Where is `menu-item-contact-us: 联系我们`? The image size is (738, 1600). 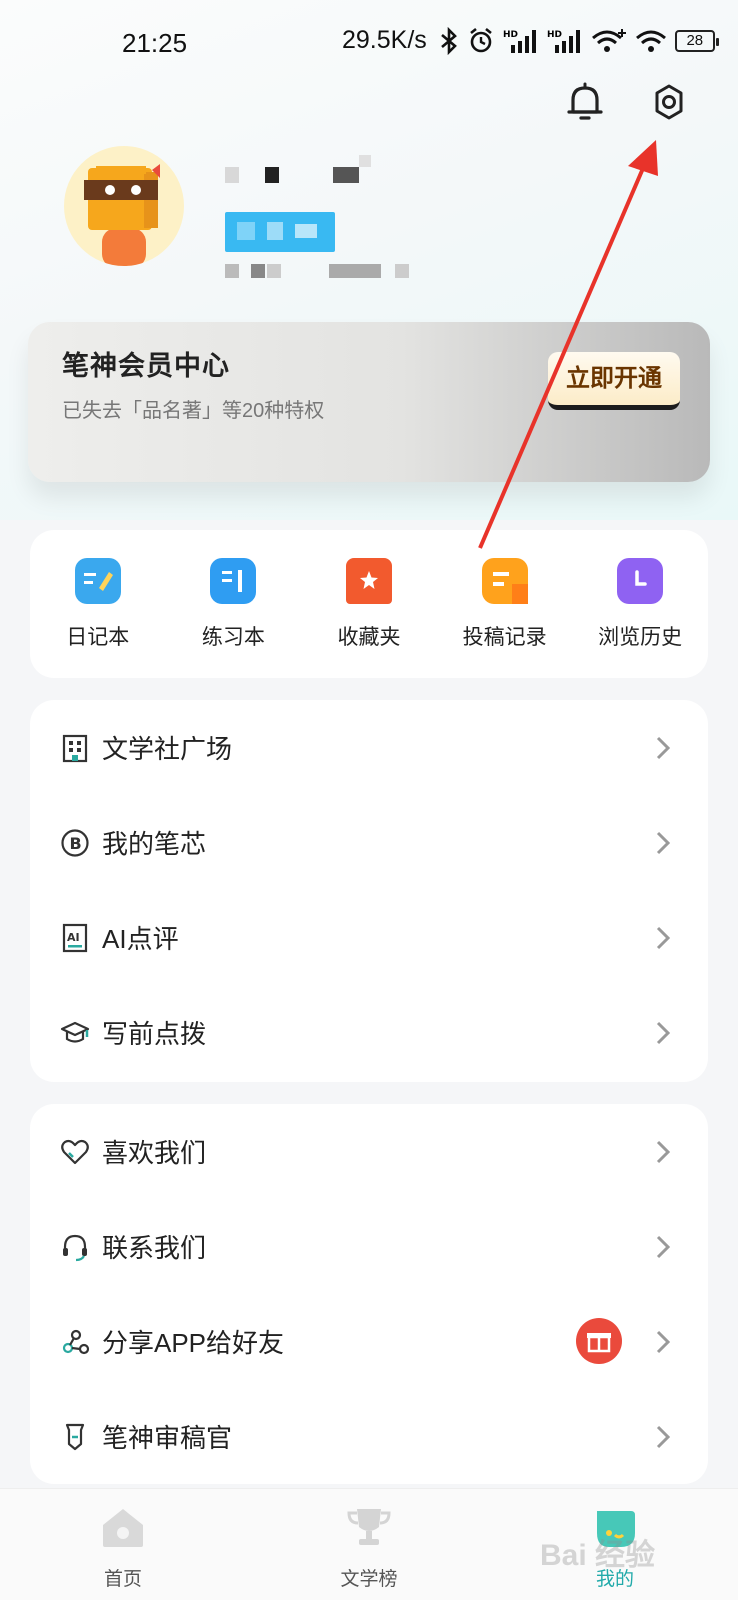
menu-item-contact-us: 联系我们 is located at coordinates (369, 1246).